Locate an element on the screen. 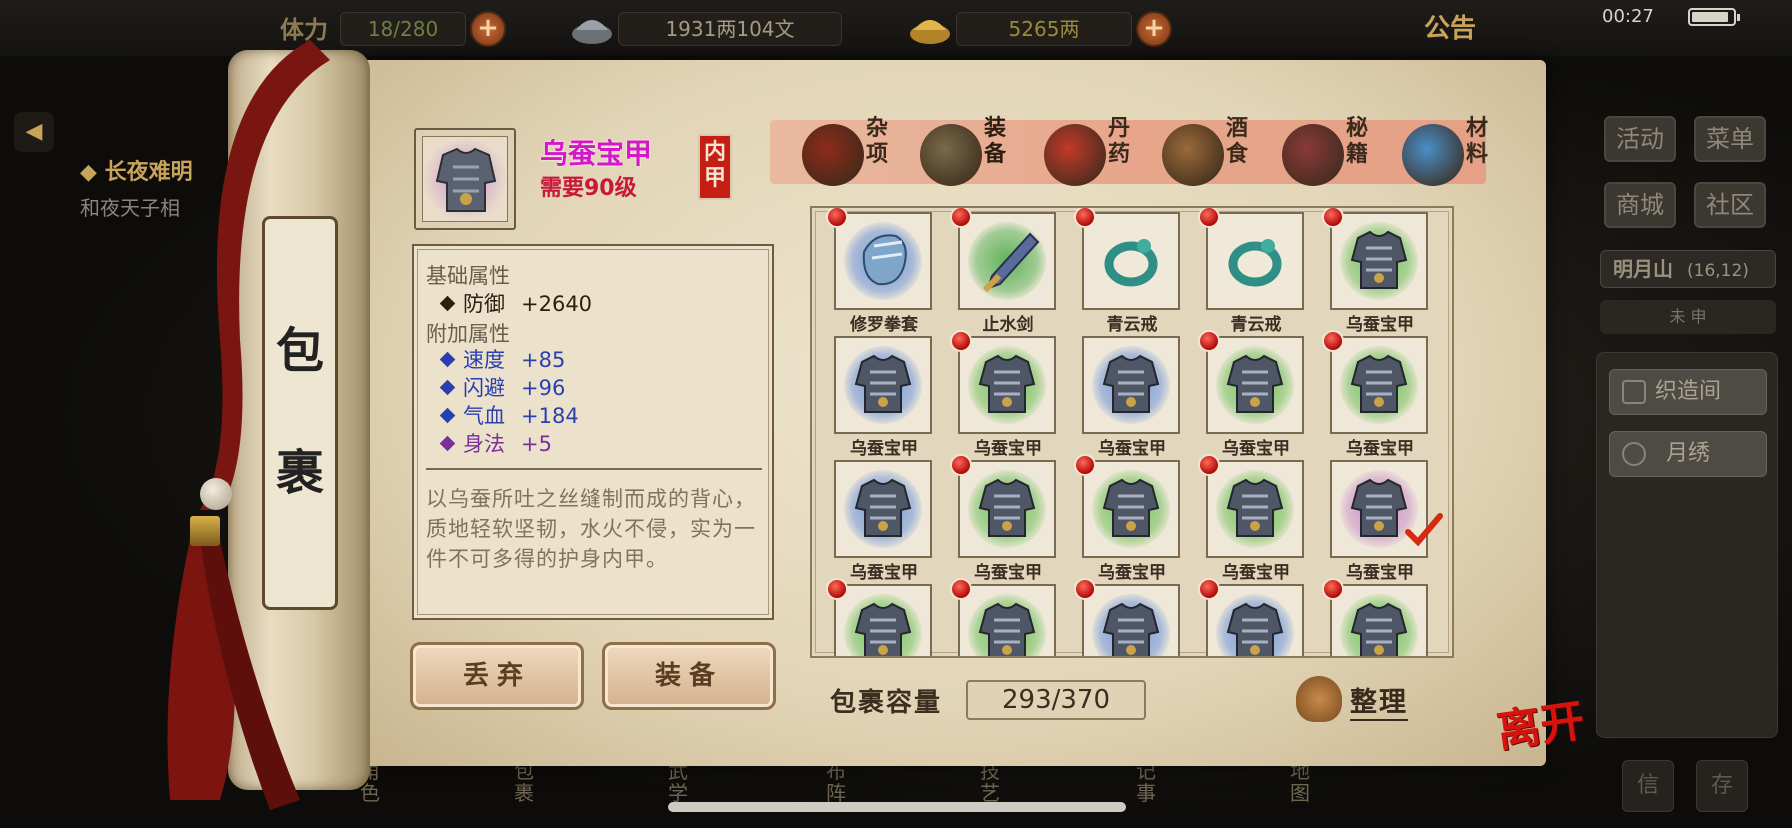 This screenshot has height=828, width=1792. nav-journal: 记事 is located at coordinates (1154, 782).